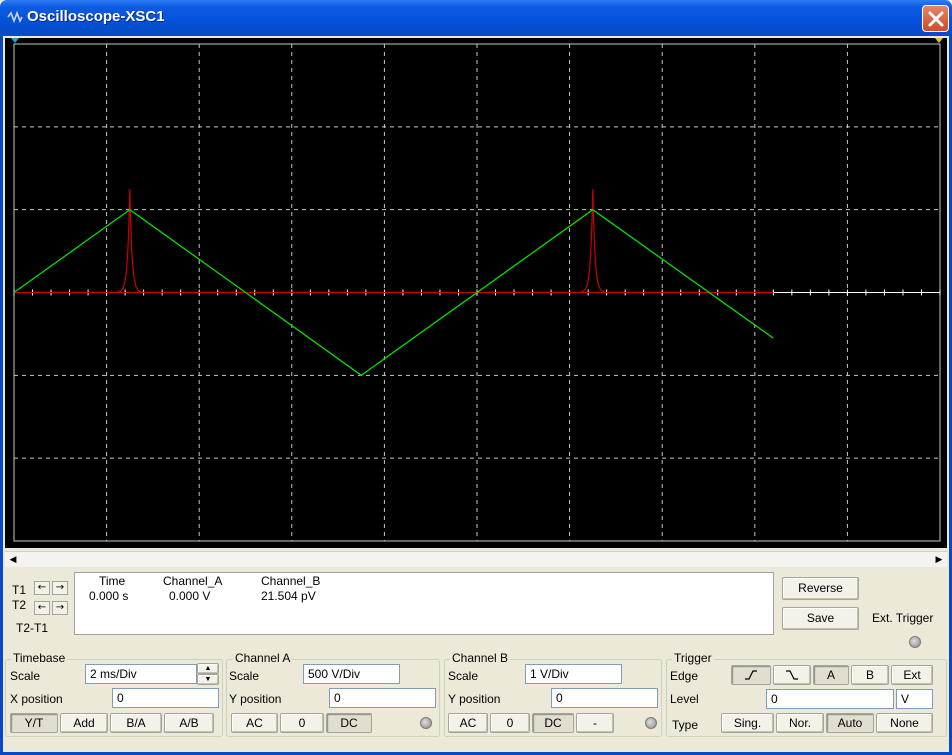 This screenshot has width=952, height=755. What do you see at coordinates (15, 40) in the screenshot?
I see `t1-cursor-marker` at bounding box center [15, 40].